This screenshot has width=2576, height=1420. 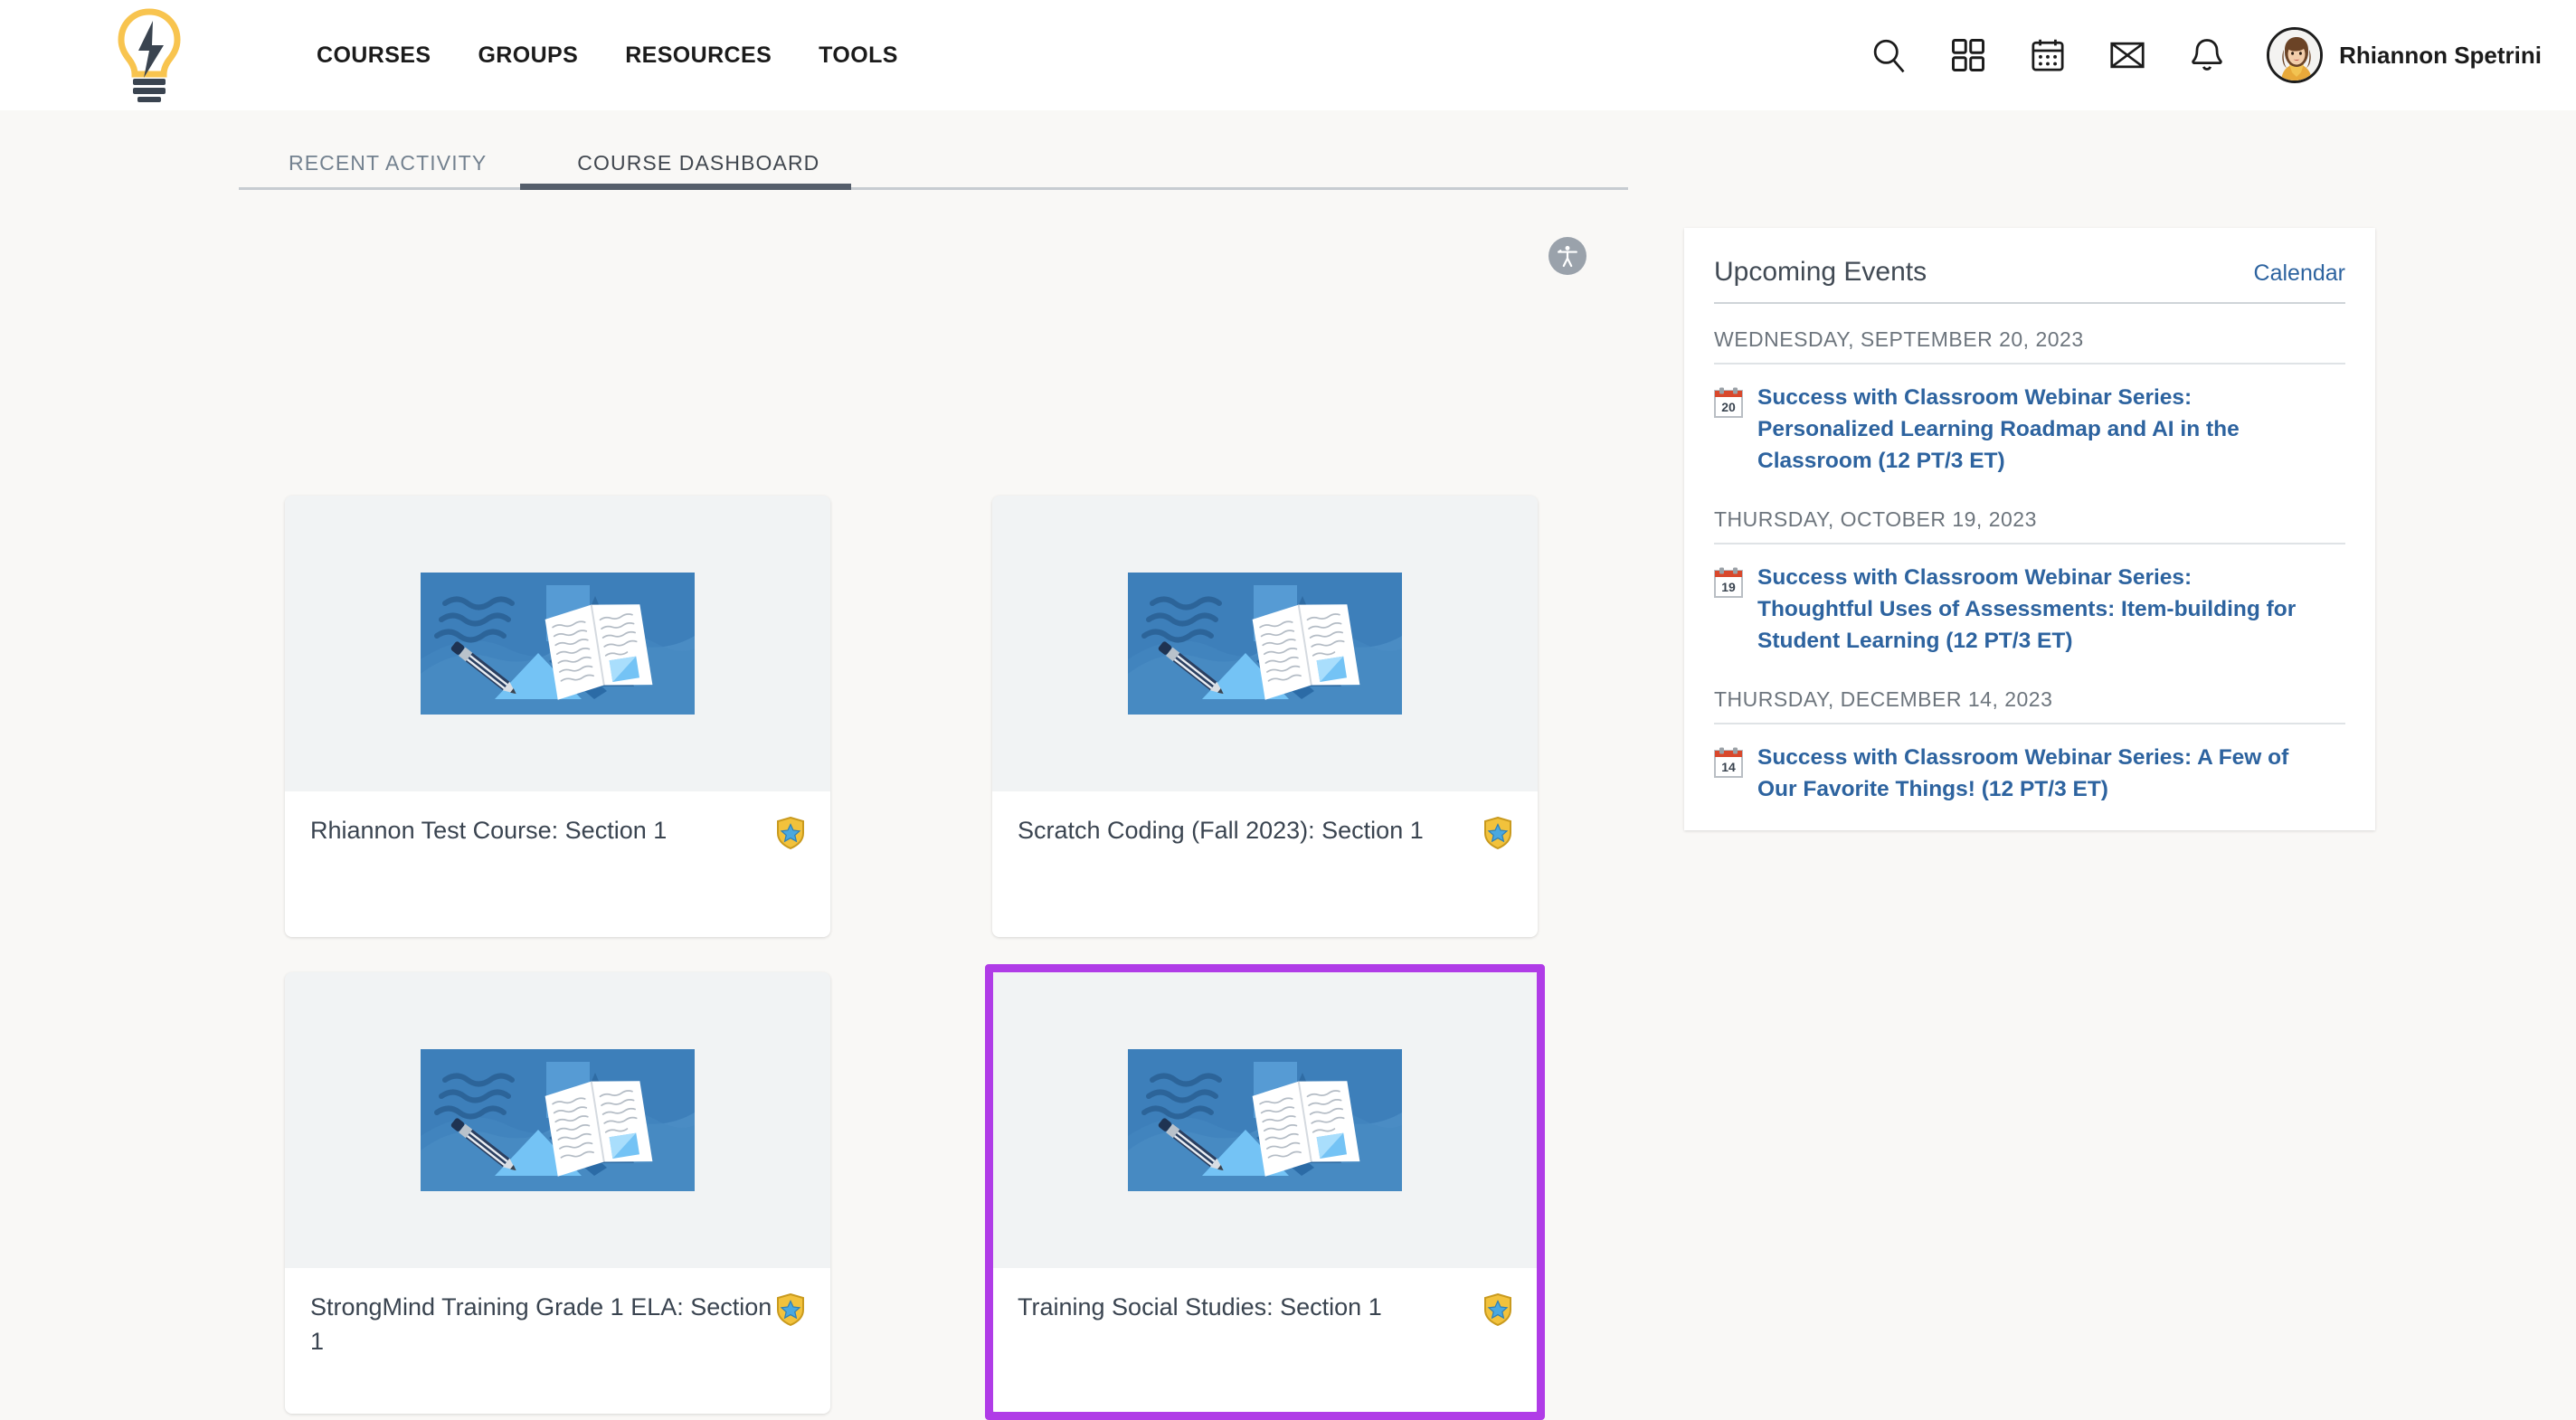 I want to click on event-date-heading: THURSDAY, DECEMBER 14, 2023, so click(x=2030, y=694).